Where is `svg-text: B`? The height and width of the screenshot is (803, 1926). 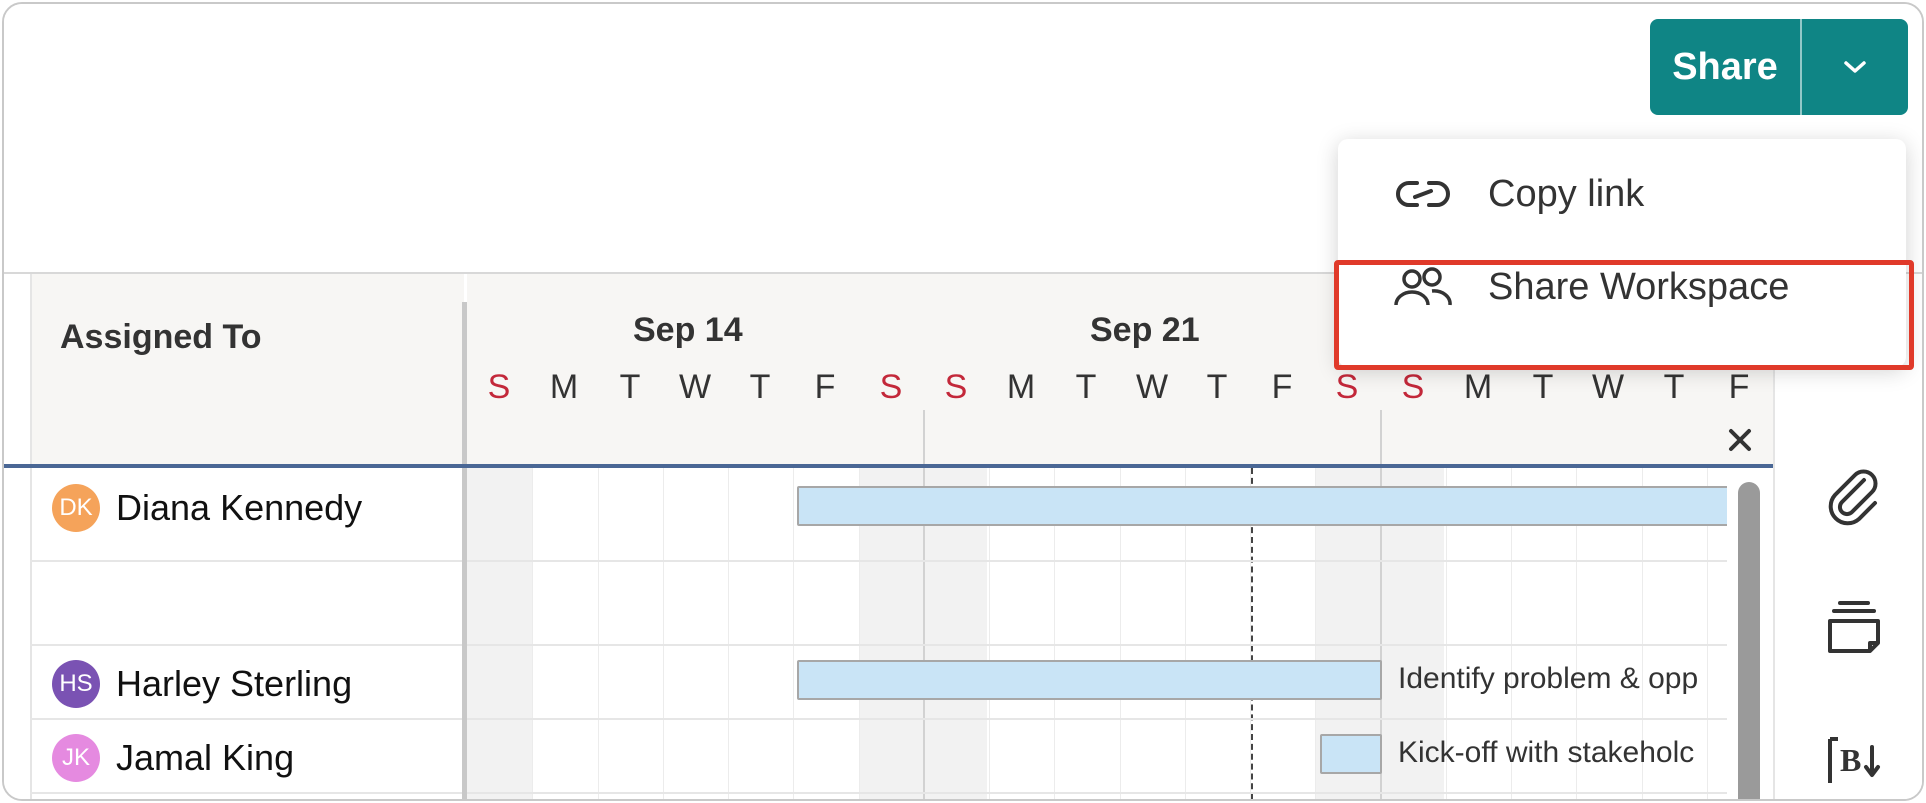 svg-text: B is located at coordinates (1850, 760).